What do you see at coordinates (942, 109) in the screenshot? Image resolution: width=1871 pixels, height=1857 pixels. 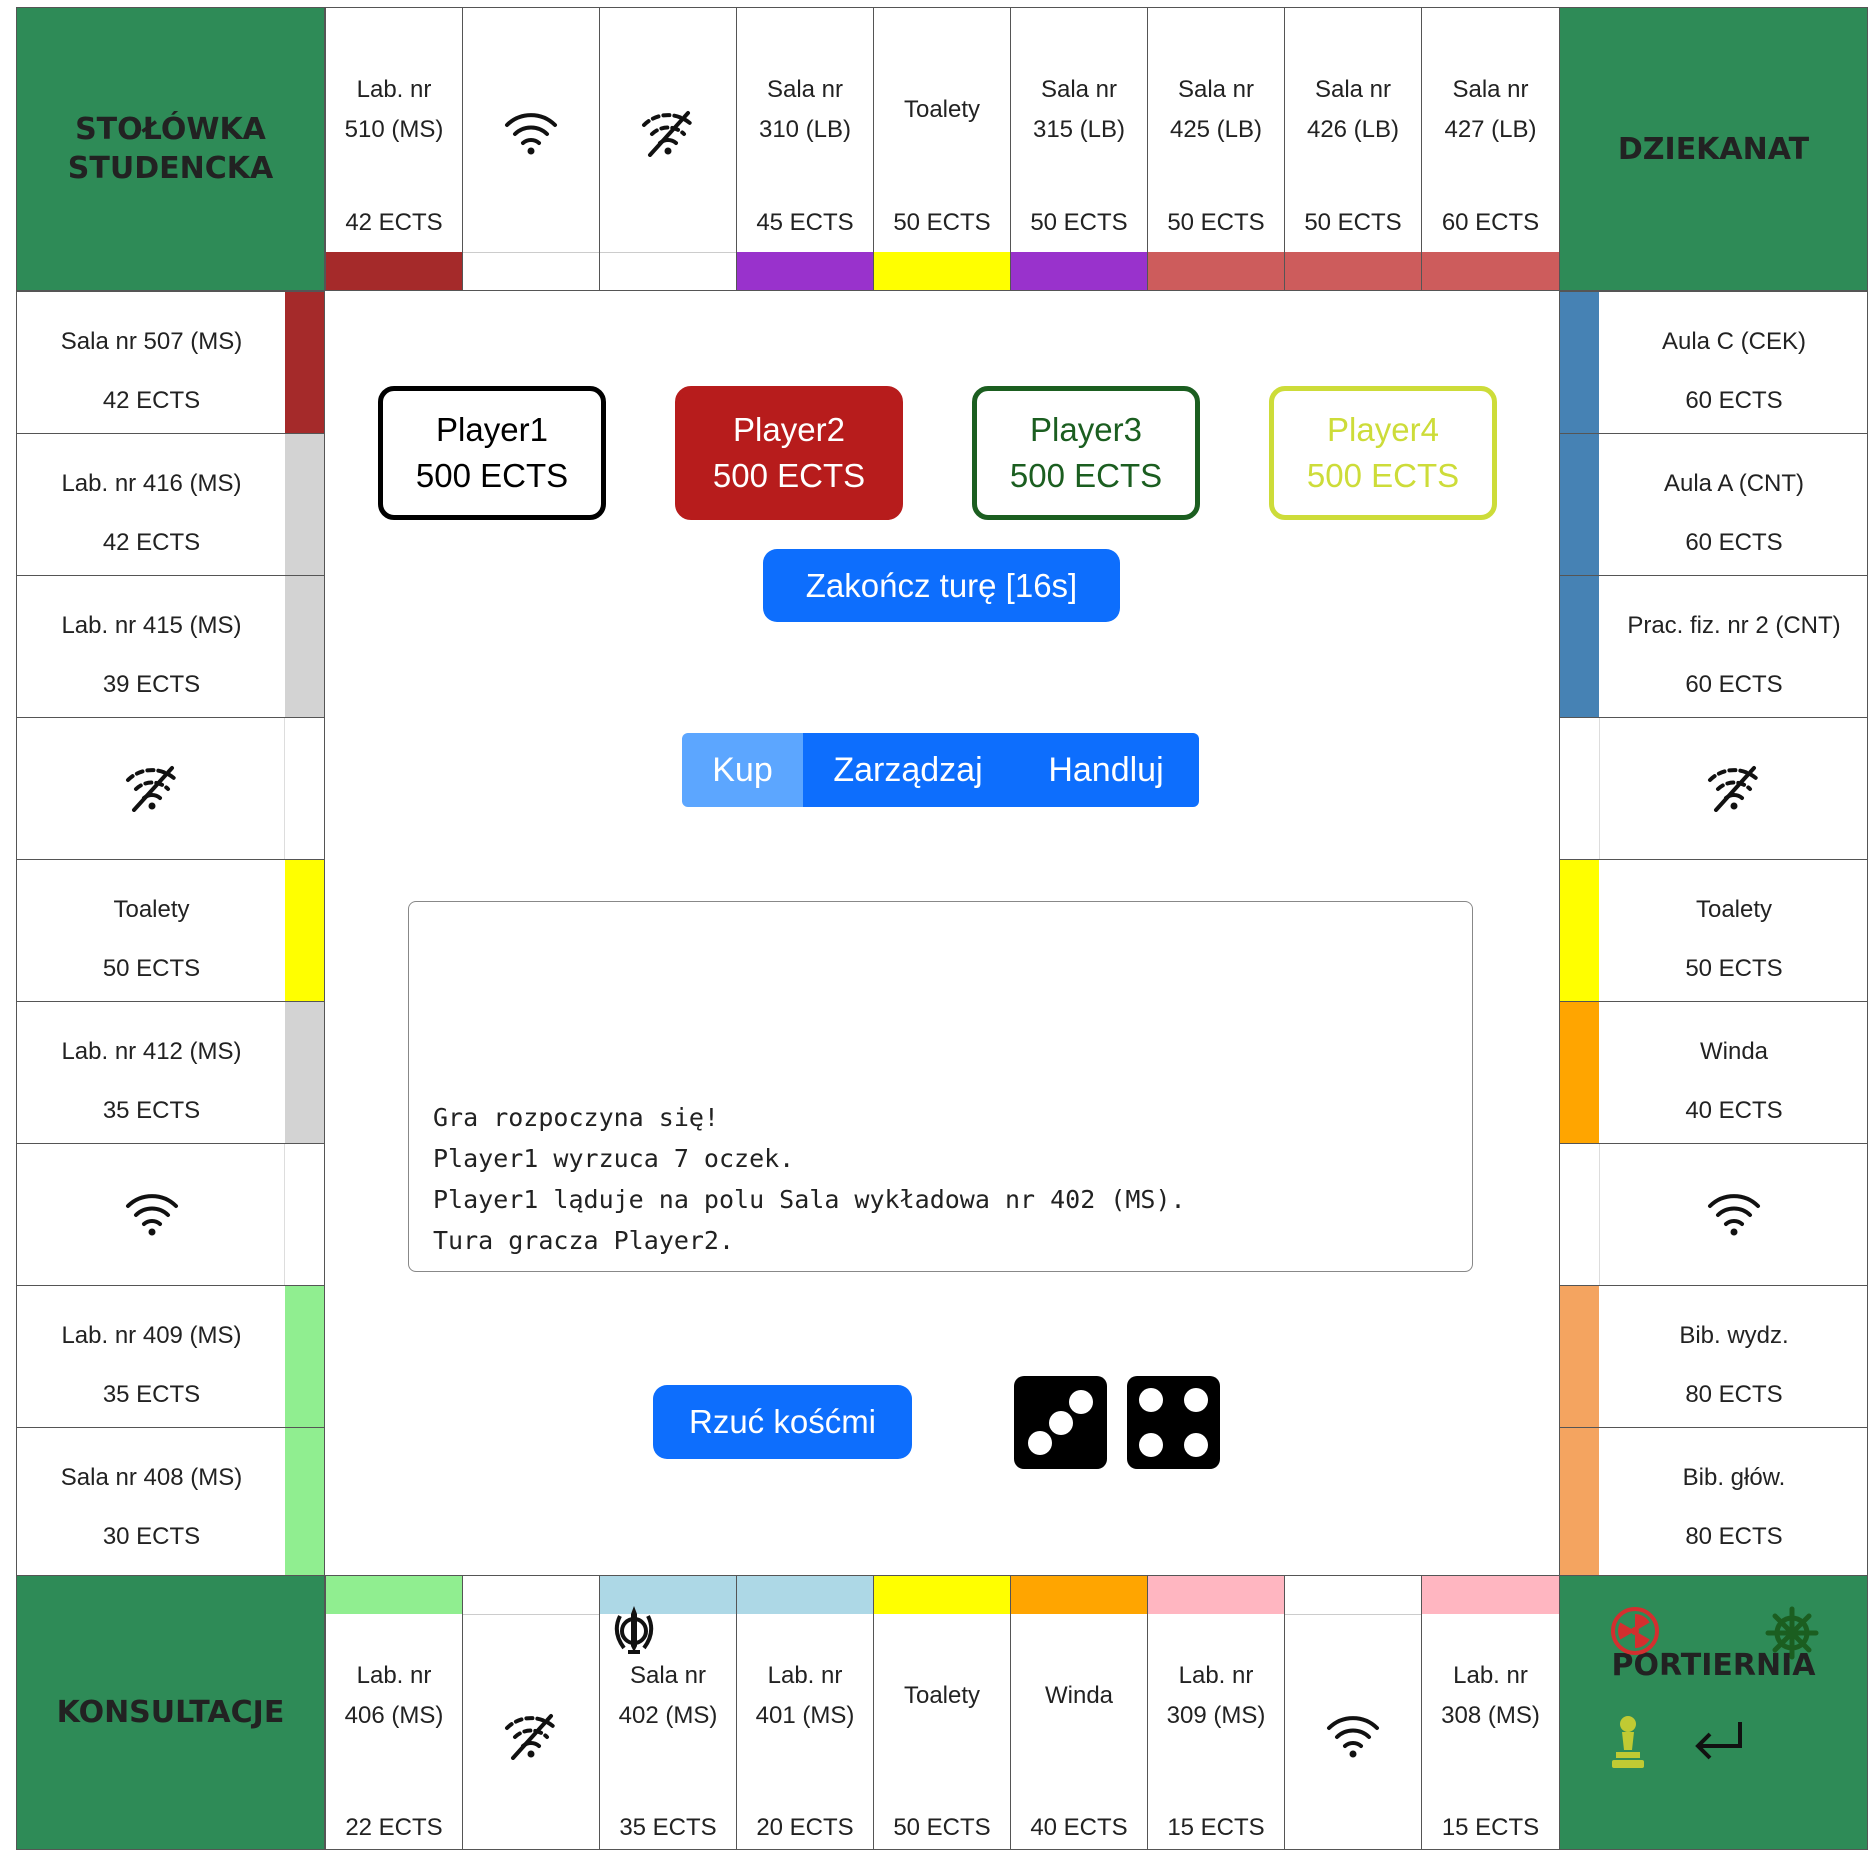 I see `space-line1: Toalety` at bounding box center [942, 109].